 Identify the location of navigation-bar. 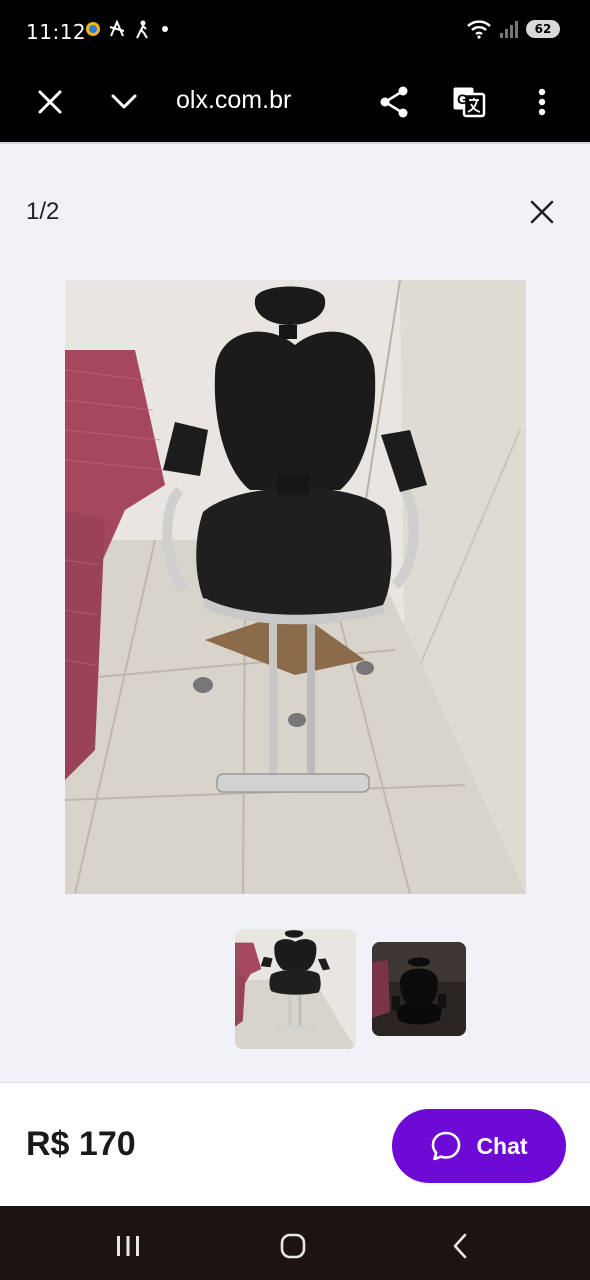
(295, 1243).